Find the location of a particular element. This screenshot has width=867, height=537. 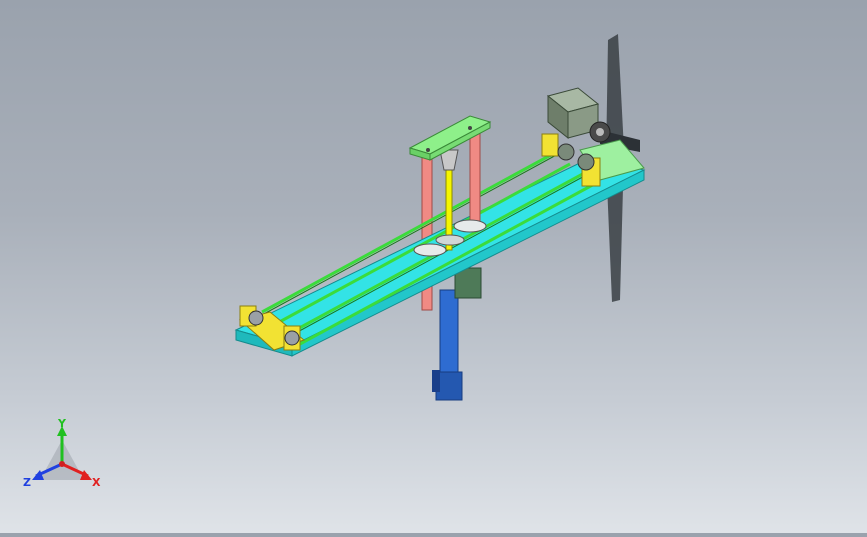

x-axis-label: X is located at coordinates (96, 482).